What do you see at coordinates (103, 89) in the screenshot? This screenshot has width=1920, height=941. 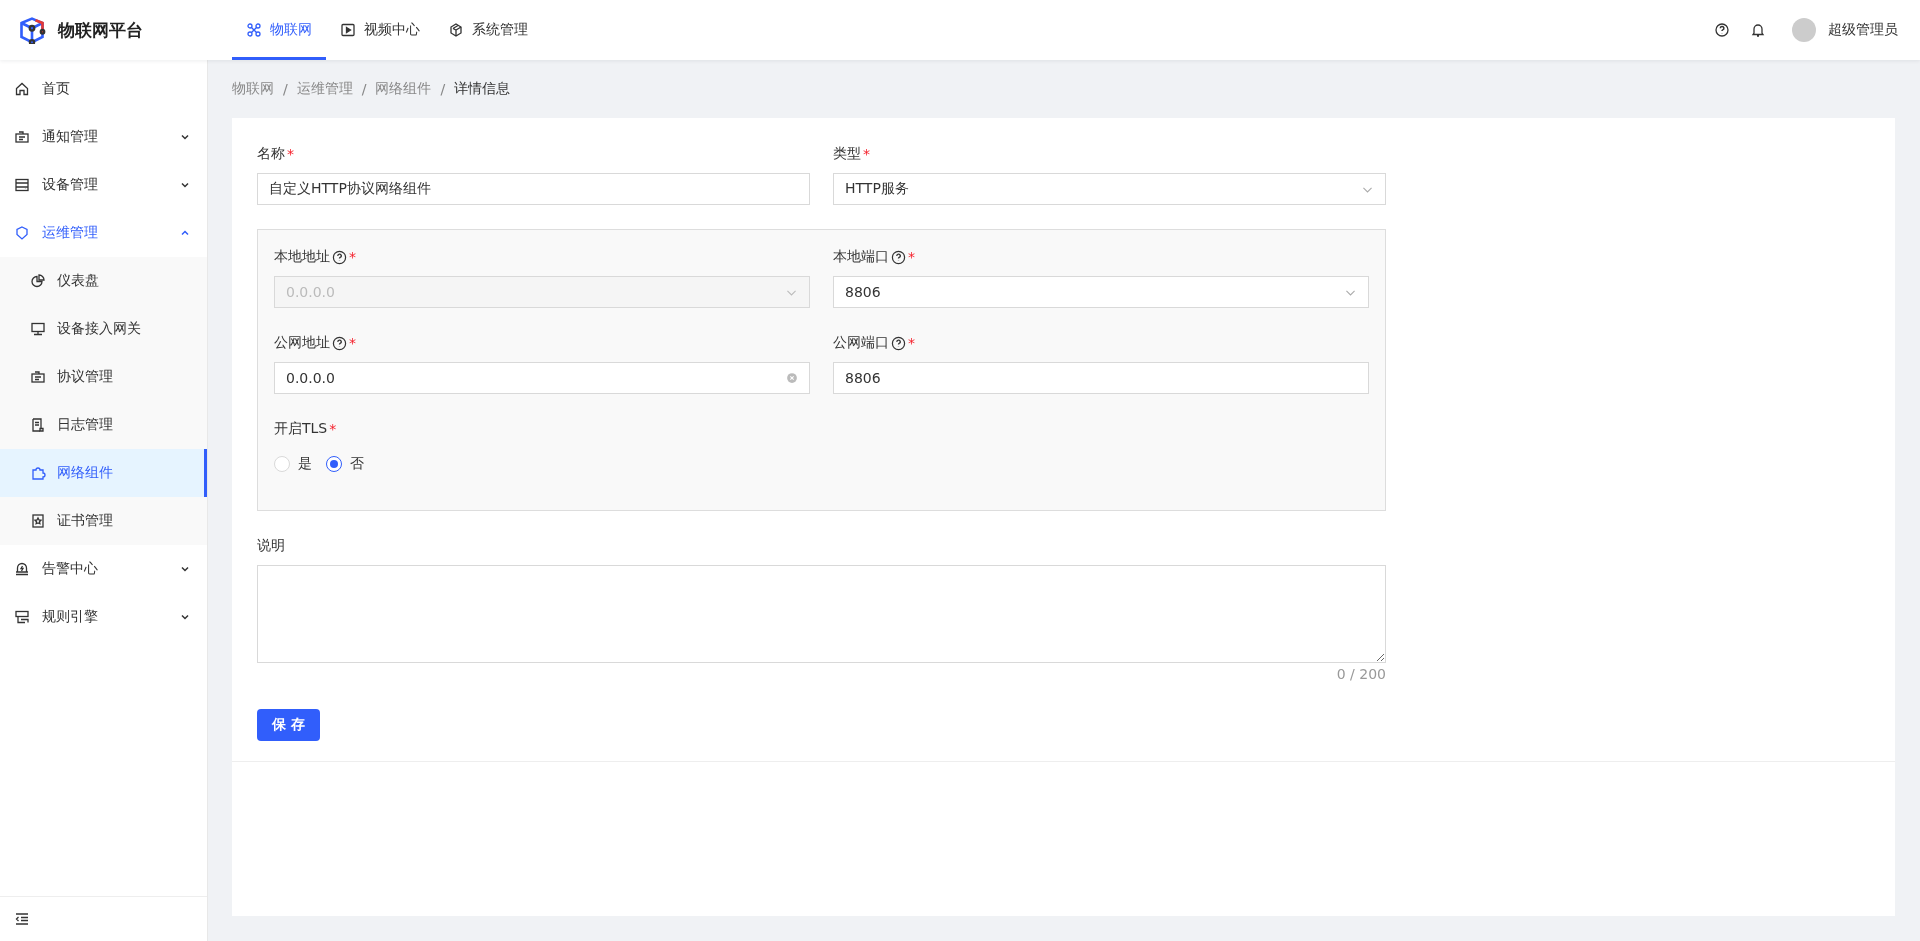 I see `sidebar-item: 首页` at bounding box center [103, 89].